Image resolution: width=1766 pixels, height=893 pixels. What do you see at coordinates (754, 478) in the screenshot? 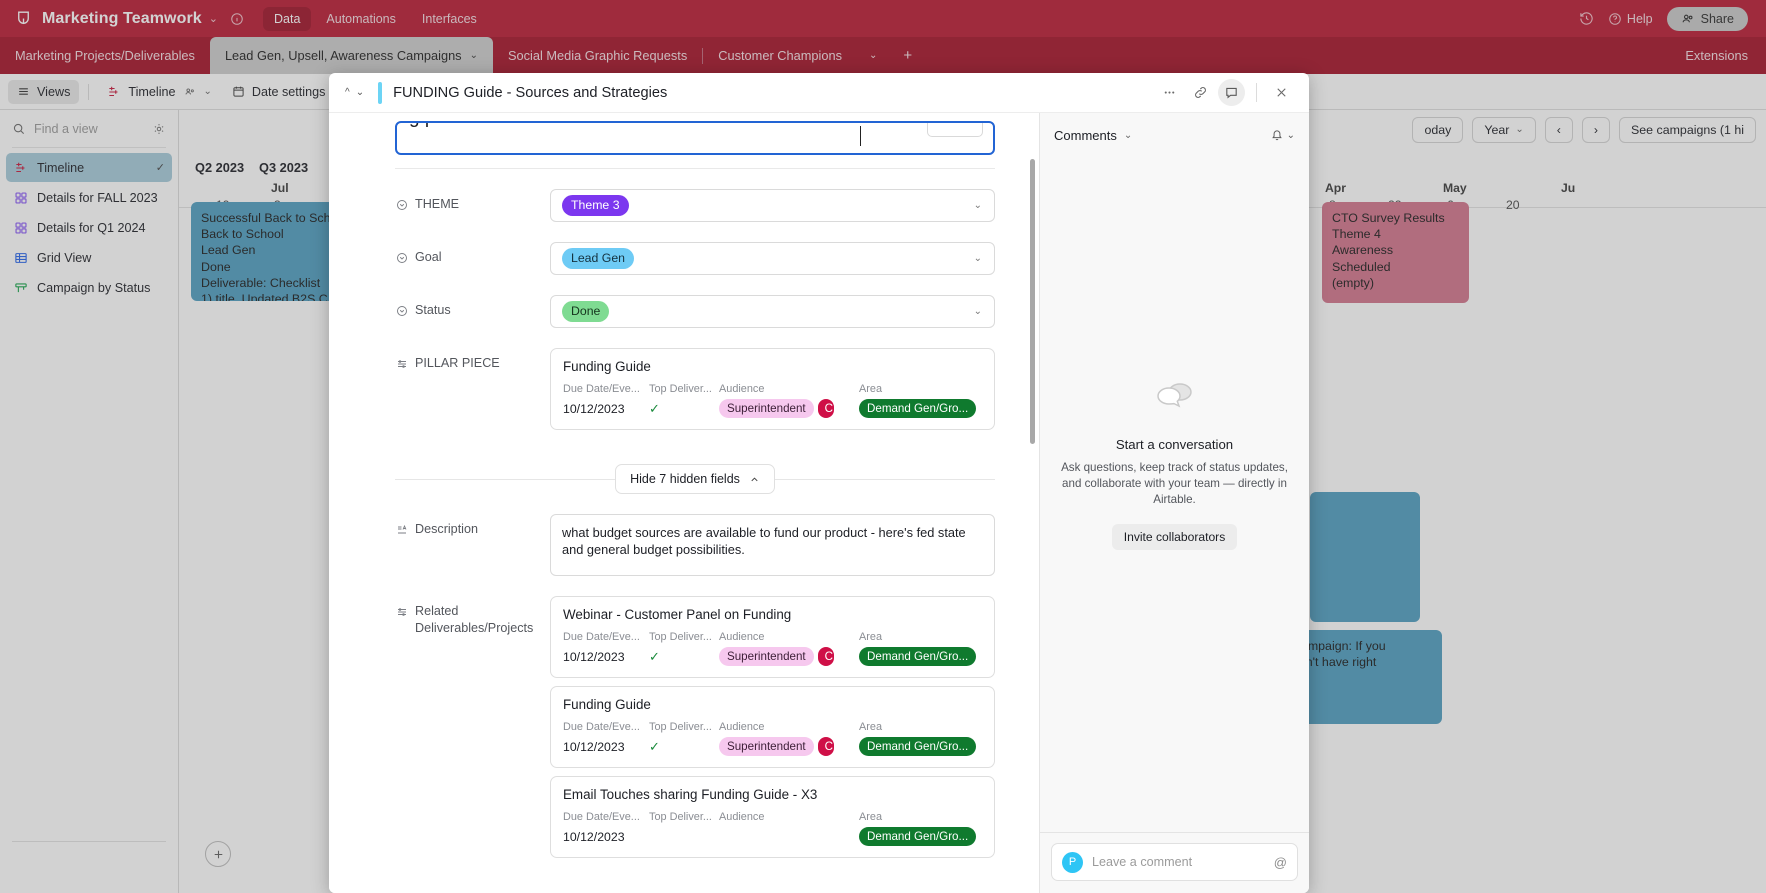
I see `chevron-up-icon` at bounding box center [754, 478].